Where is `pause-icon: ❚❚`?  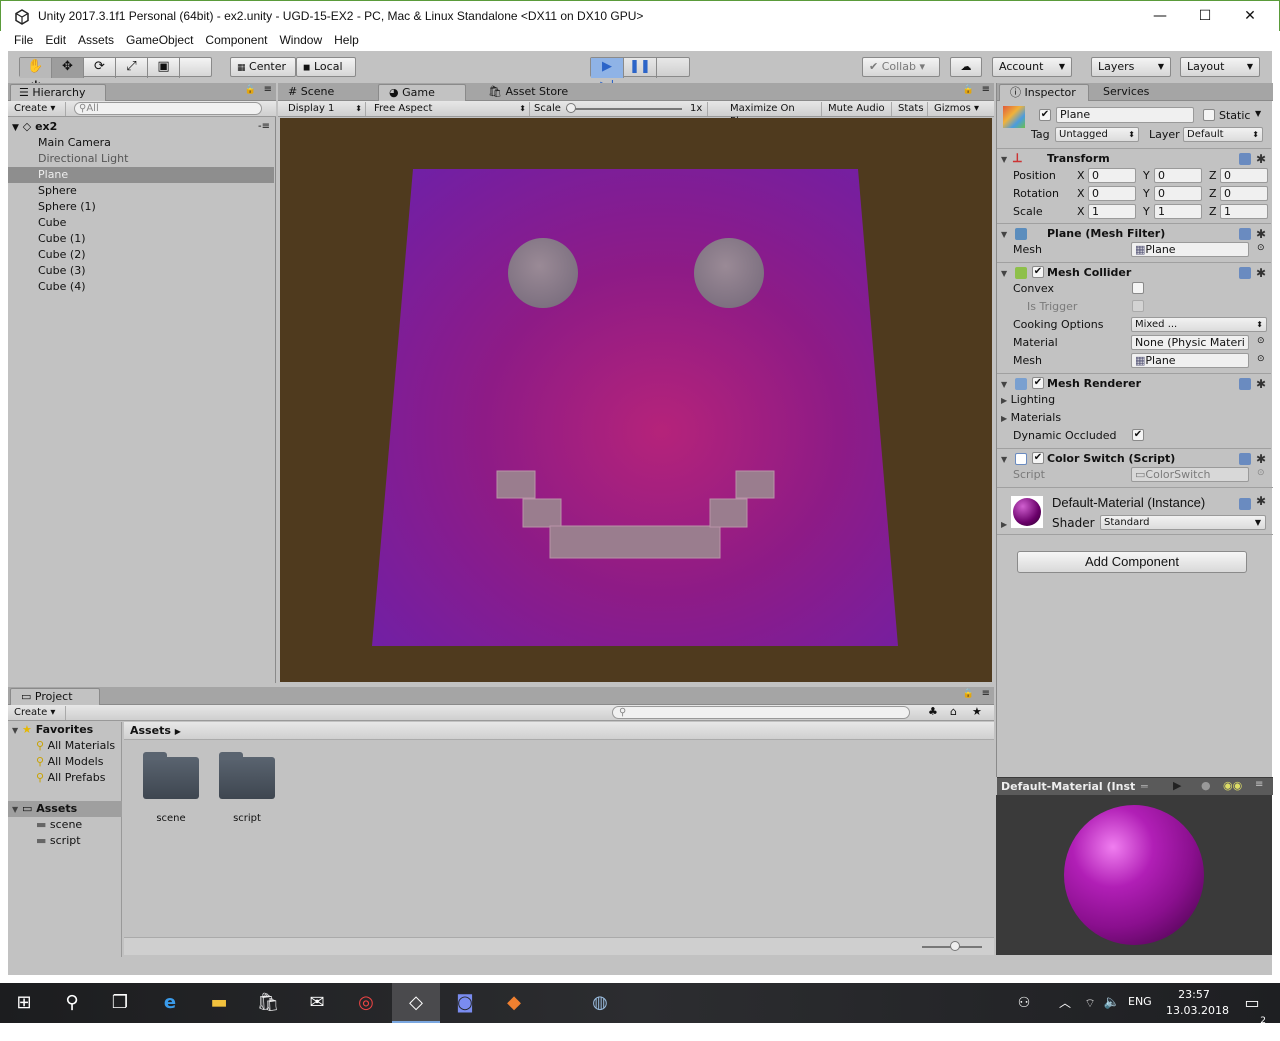 pause-icon: ❚❚ is located at coordinates (640, 68).